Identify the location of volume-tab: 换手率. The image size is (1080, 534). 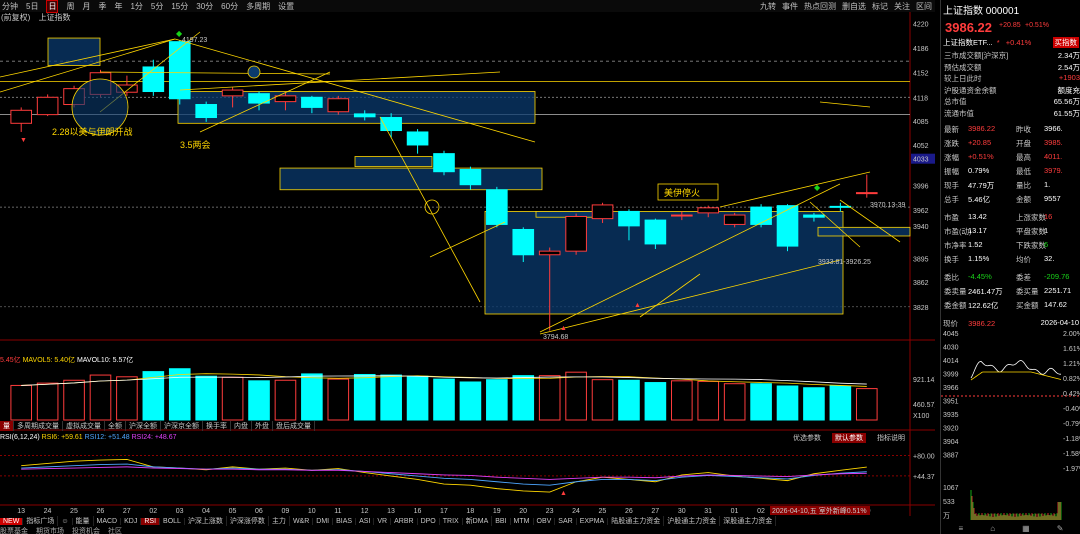
(217, 425).